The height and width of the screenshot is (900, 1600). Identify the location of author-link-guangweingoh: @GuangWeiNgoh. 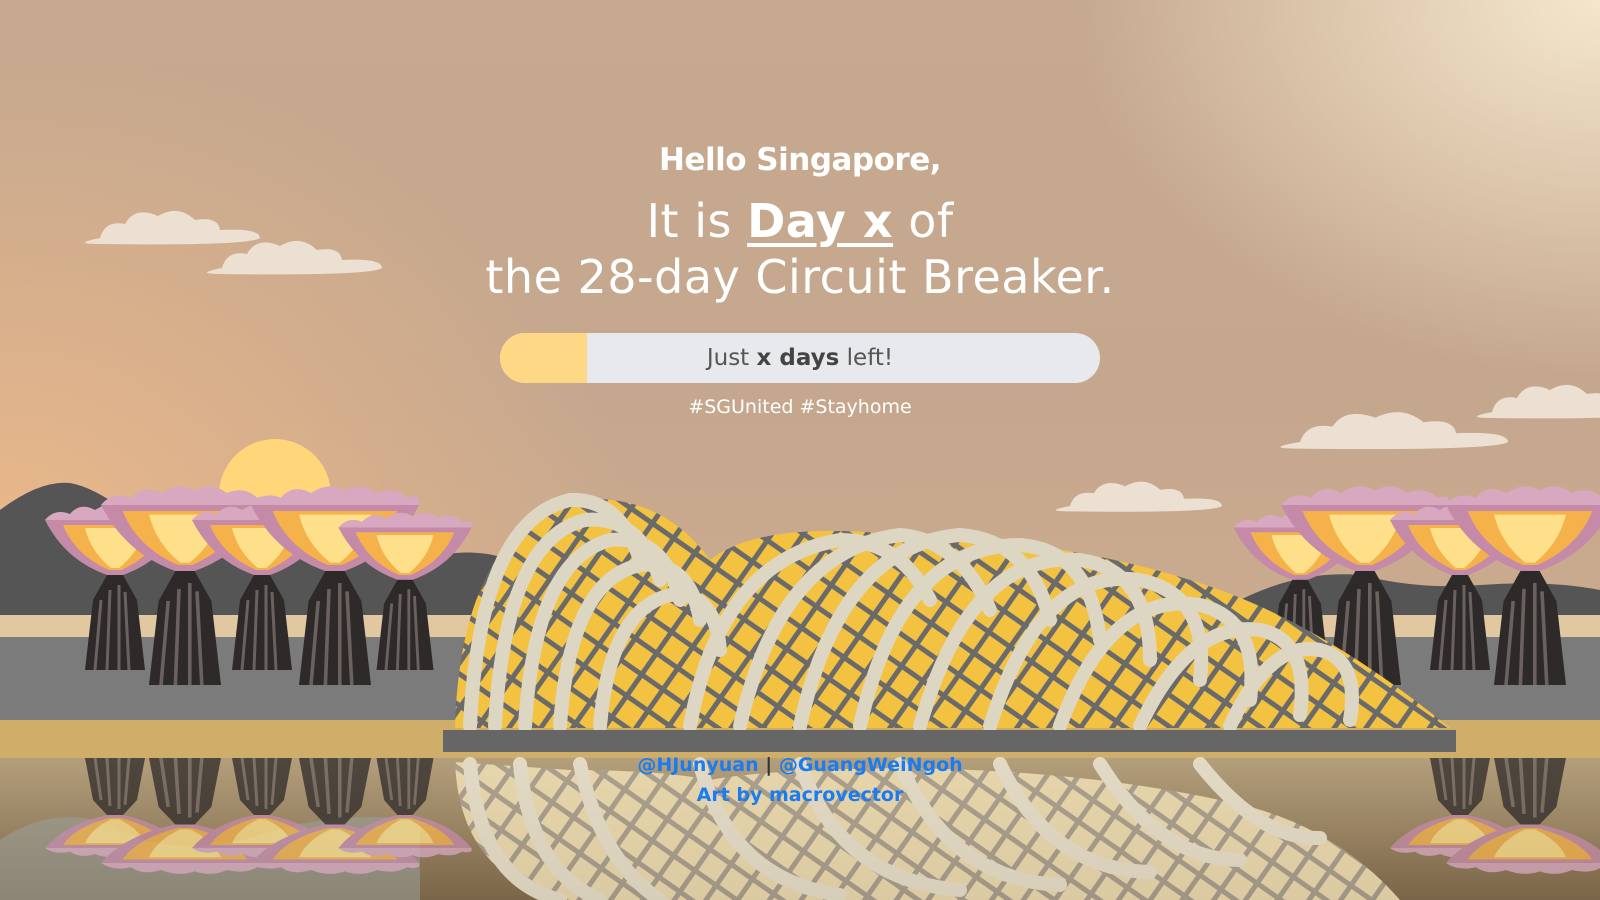
(871, 765).